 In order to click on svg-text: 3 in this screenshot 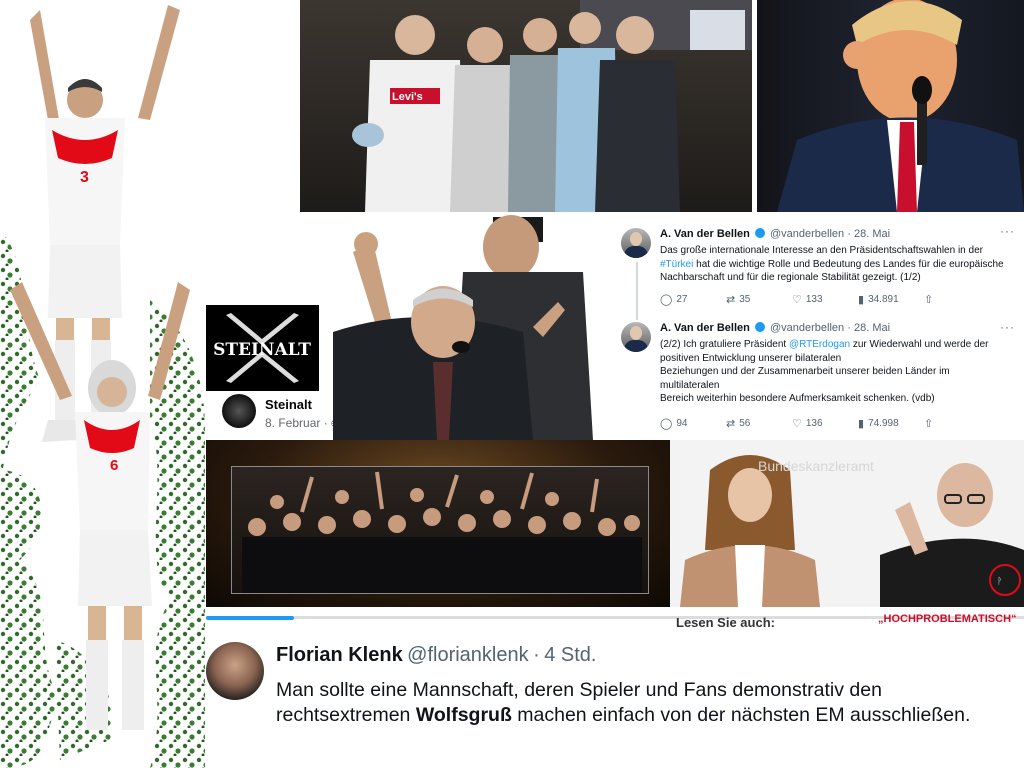, I will do `click(84, 177)`.